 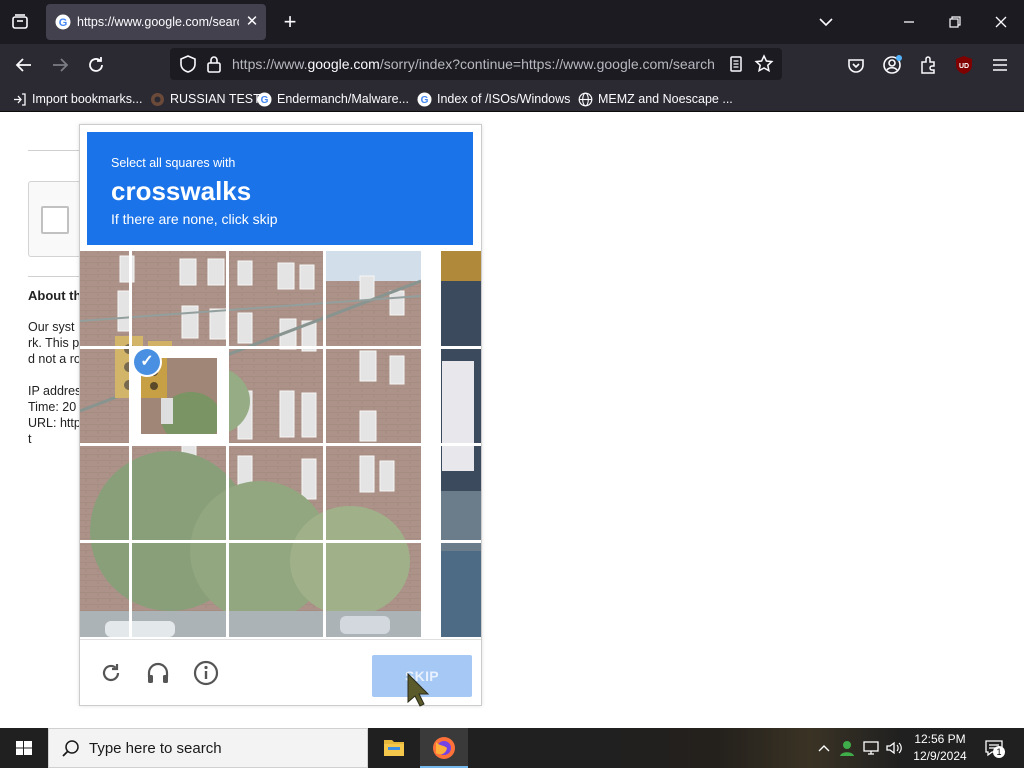 I want to click on instruction-target: crosswalks, so click(x=181, y=191).